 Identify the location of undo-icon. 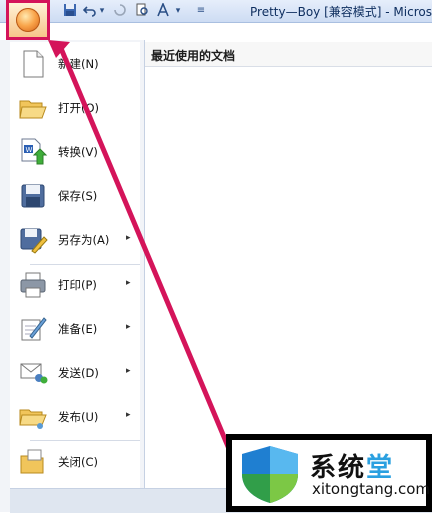
(90, 11).